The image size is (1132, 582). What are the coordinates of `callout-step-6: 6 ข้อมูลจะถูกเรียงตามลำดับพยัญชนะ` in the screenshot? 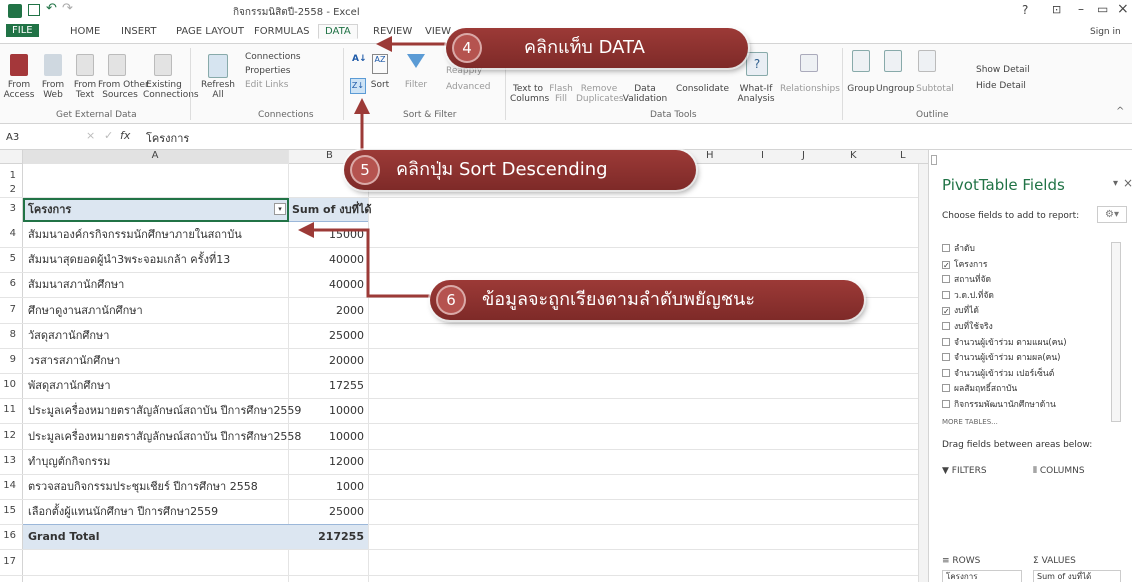 It's located at (647, 300).